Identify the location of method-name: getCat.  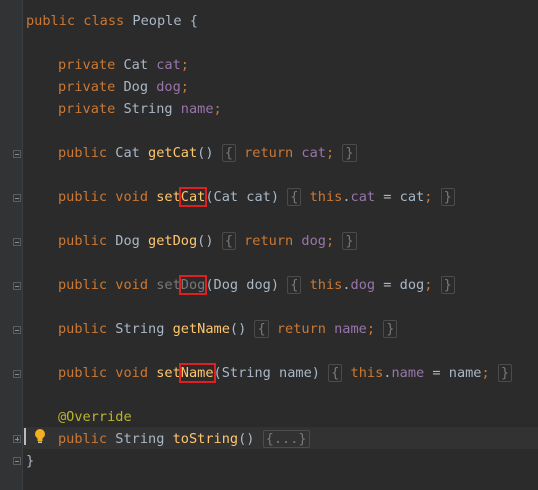
(173, 153).